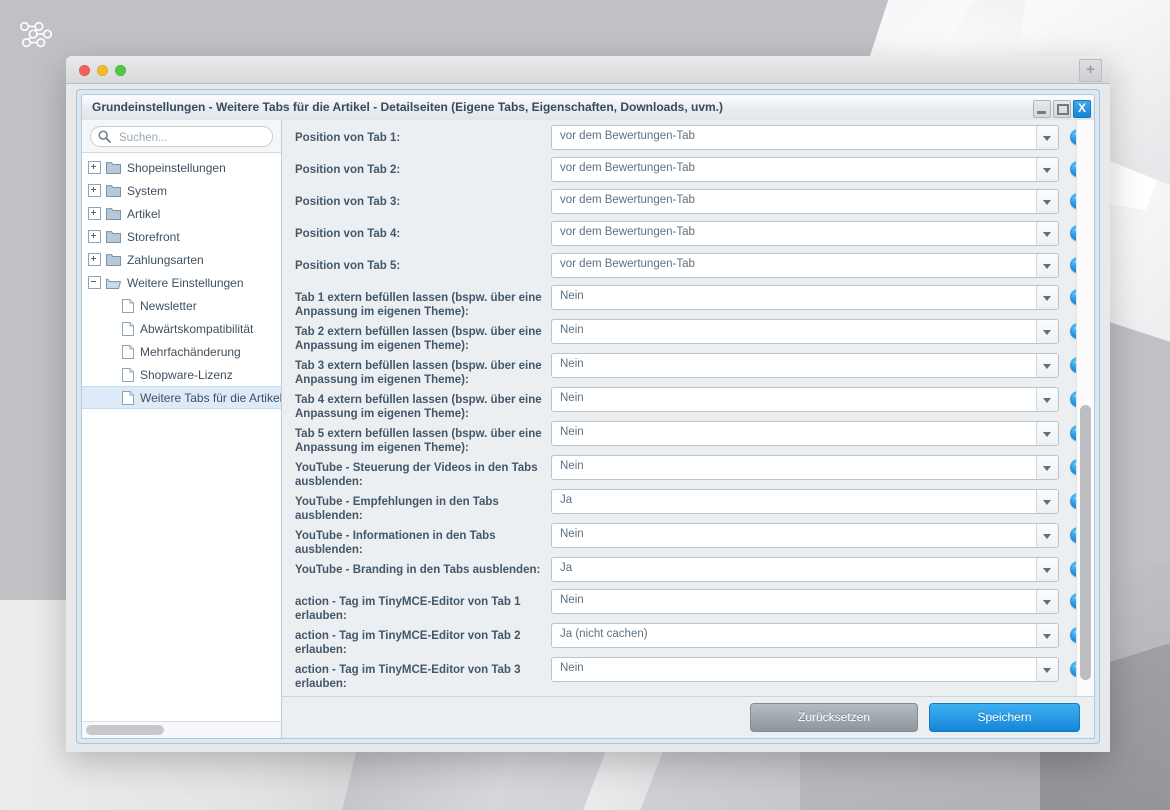 Image resolution: width=1170 pixels, height=810 pixels. What do you see at coordinates (604, 634) in the screenshot?
I see `select-value: Ja (nicht cachen)` at bounding box center [604, 634].